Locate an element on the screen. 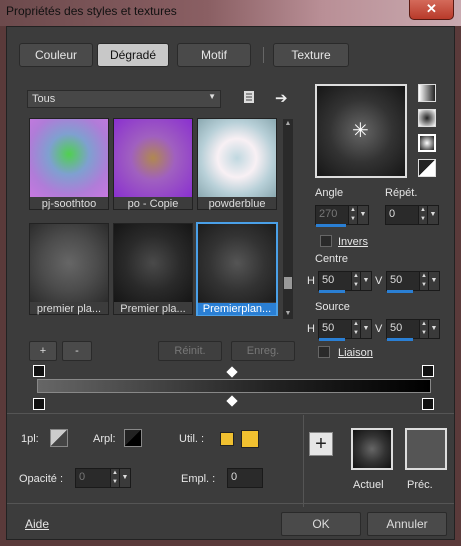  bottom-midpoint-marker is located at coordinates (232, 401).